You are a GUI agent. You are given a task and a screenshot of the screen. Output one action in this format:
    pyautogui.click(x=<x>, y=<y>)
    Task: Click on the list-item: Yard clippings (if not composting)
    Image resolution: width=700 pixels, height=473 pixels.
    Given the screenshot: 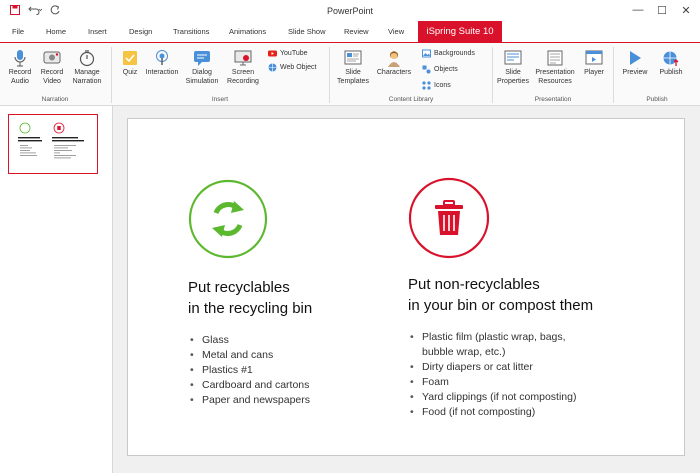 What is the action you would take?
    pyautogui.click(x=543, y=397)
    